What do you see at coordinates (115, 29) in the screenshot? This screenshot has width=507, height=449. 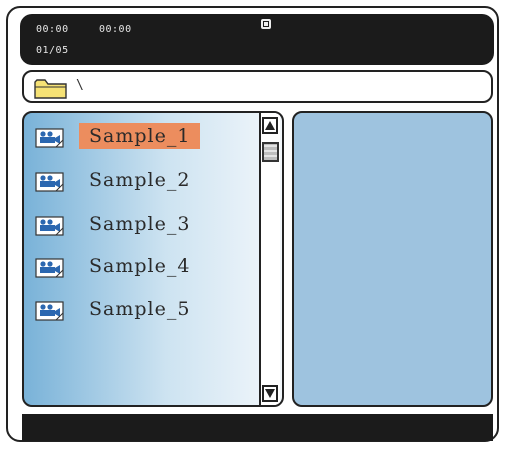 I see `total-time: 00:00` at bounding box center [115, 29].